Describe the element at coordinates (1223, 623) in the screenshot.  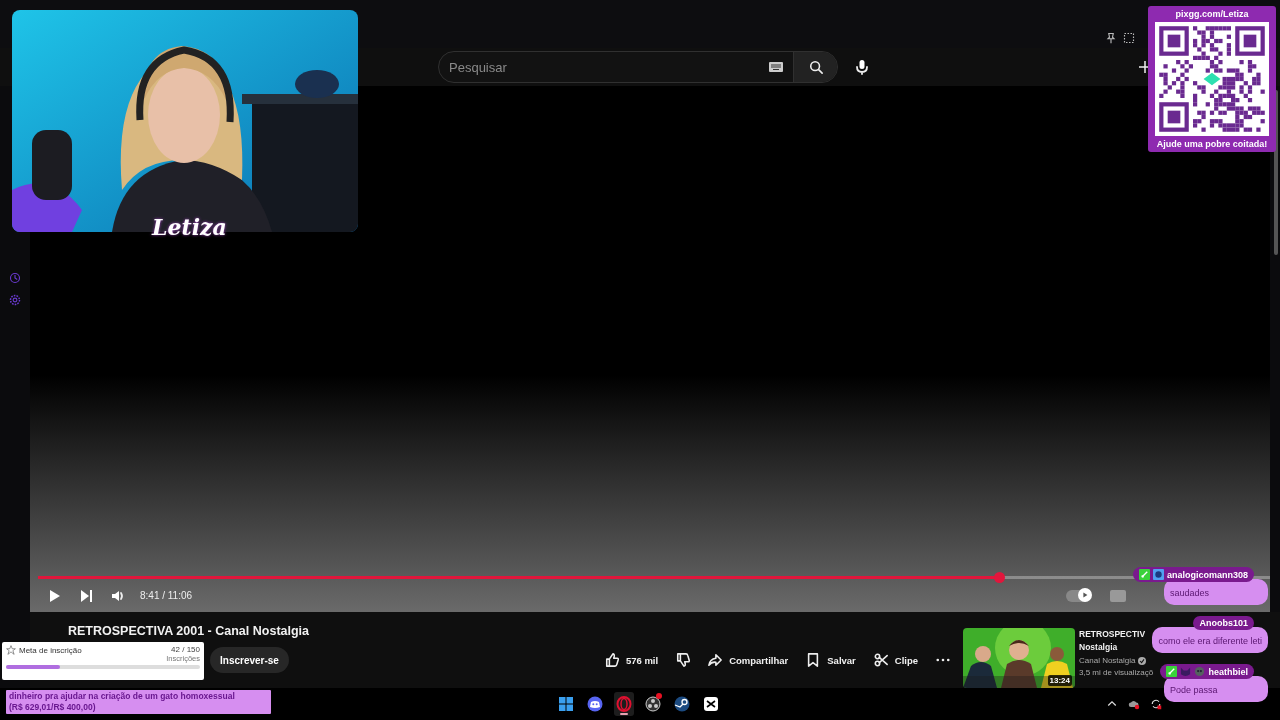
I see `chat-username: Anoobs101` at that location.